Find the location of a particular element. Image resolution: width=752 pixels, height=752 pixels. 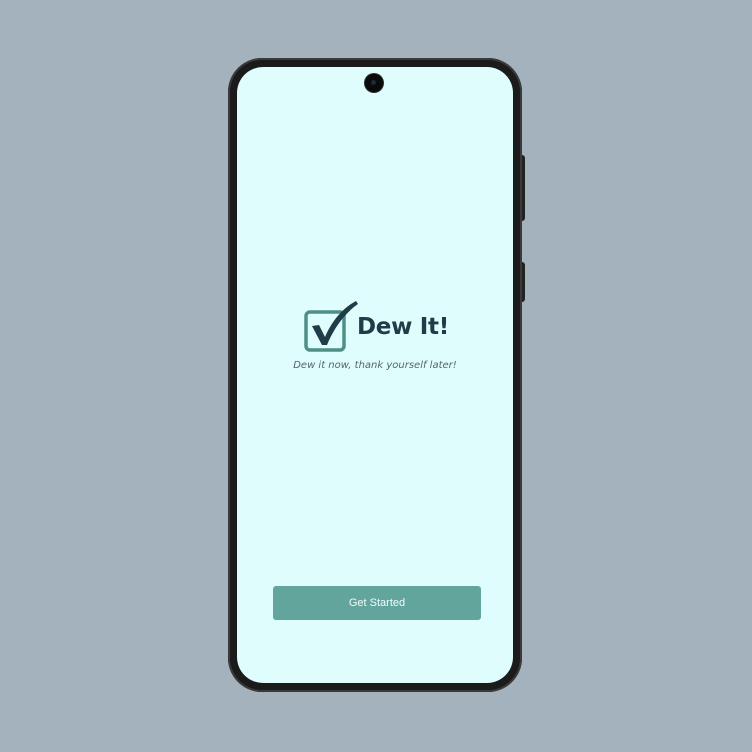

checkbox-check-icon is located at coordinates (331, 326).